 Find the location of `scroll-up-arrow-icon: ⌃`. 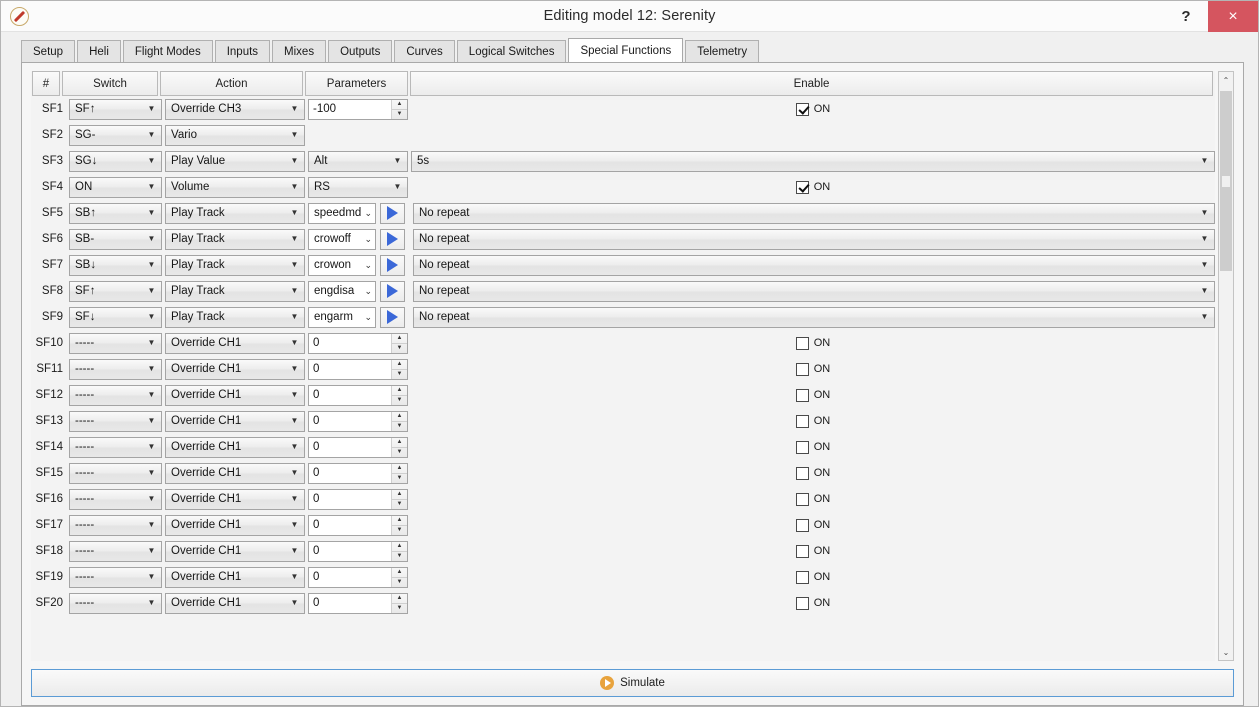

scroll-up-arrow-icon: ⌃ is located at coordinates (1226, 80).